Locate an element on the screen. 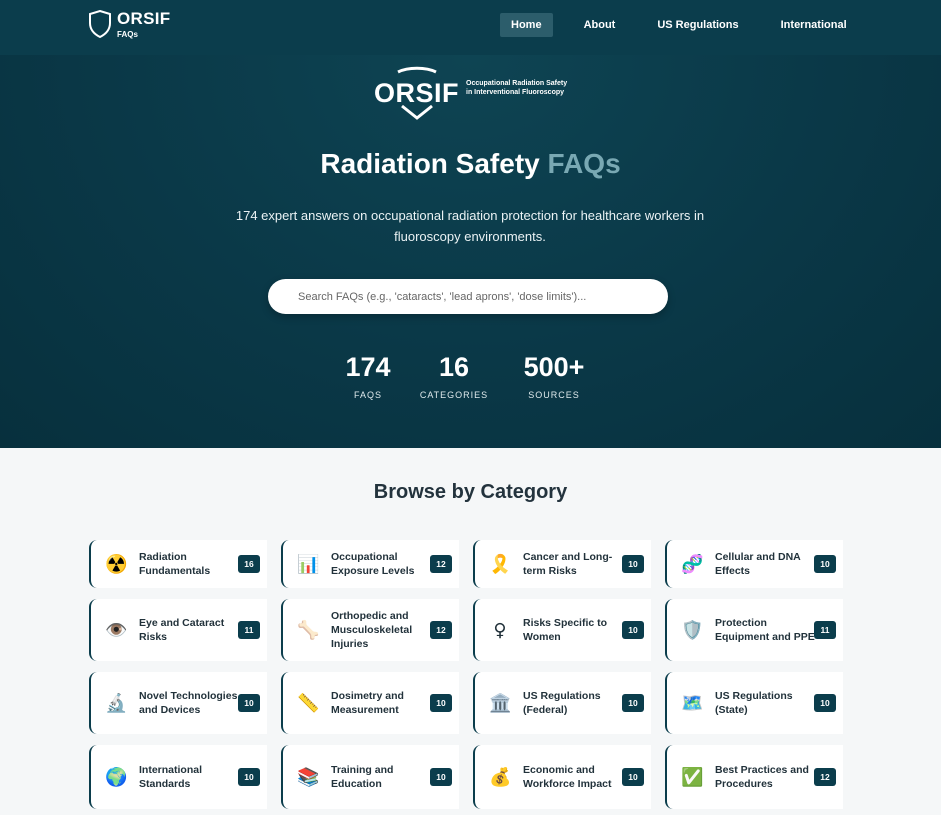 The height and width of the screenshot is (815, 941). category-label: Dosimetry and Measurement is located at coordinates (367, 703).